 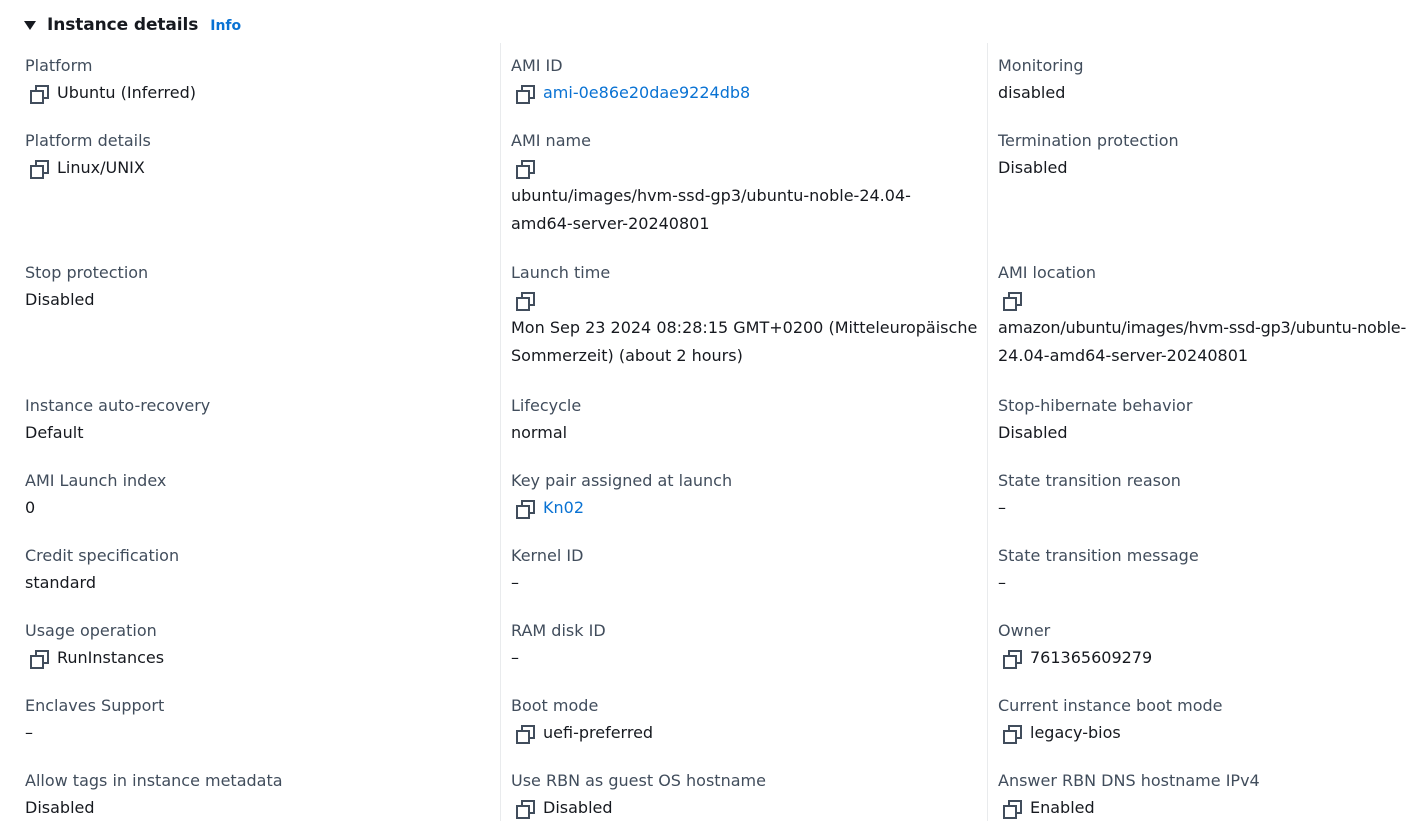 I want to click on field-stop-hibernate: Stop-hibernate behavior Disabled, so click(x=1208, y=419).